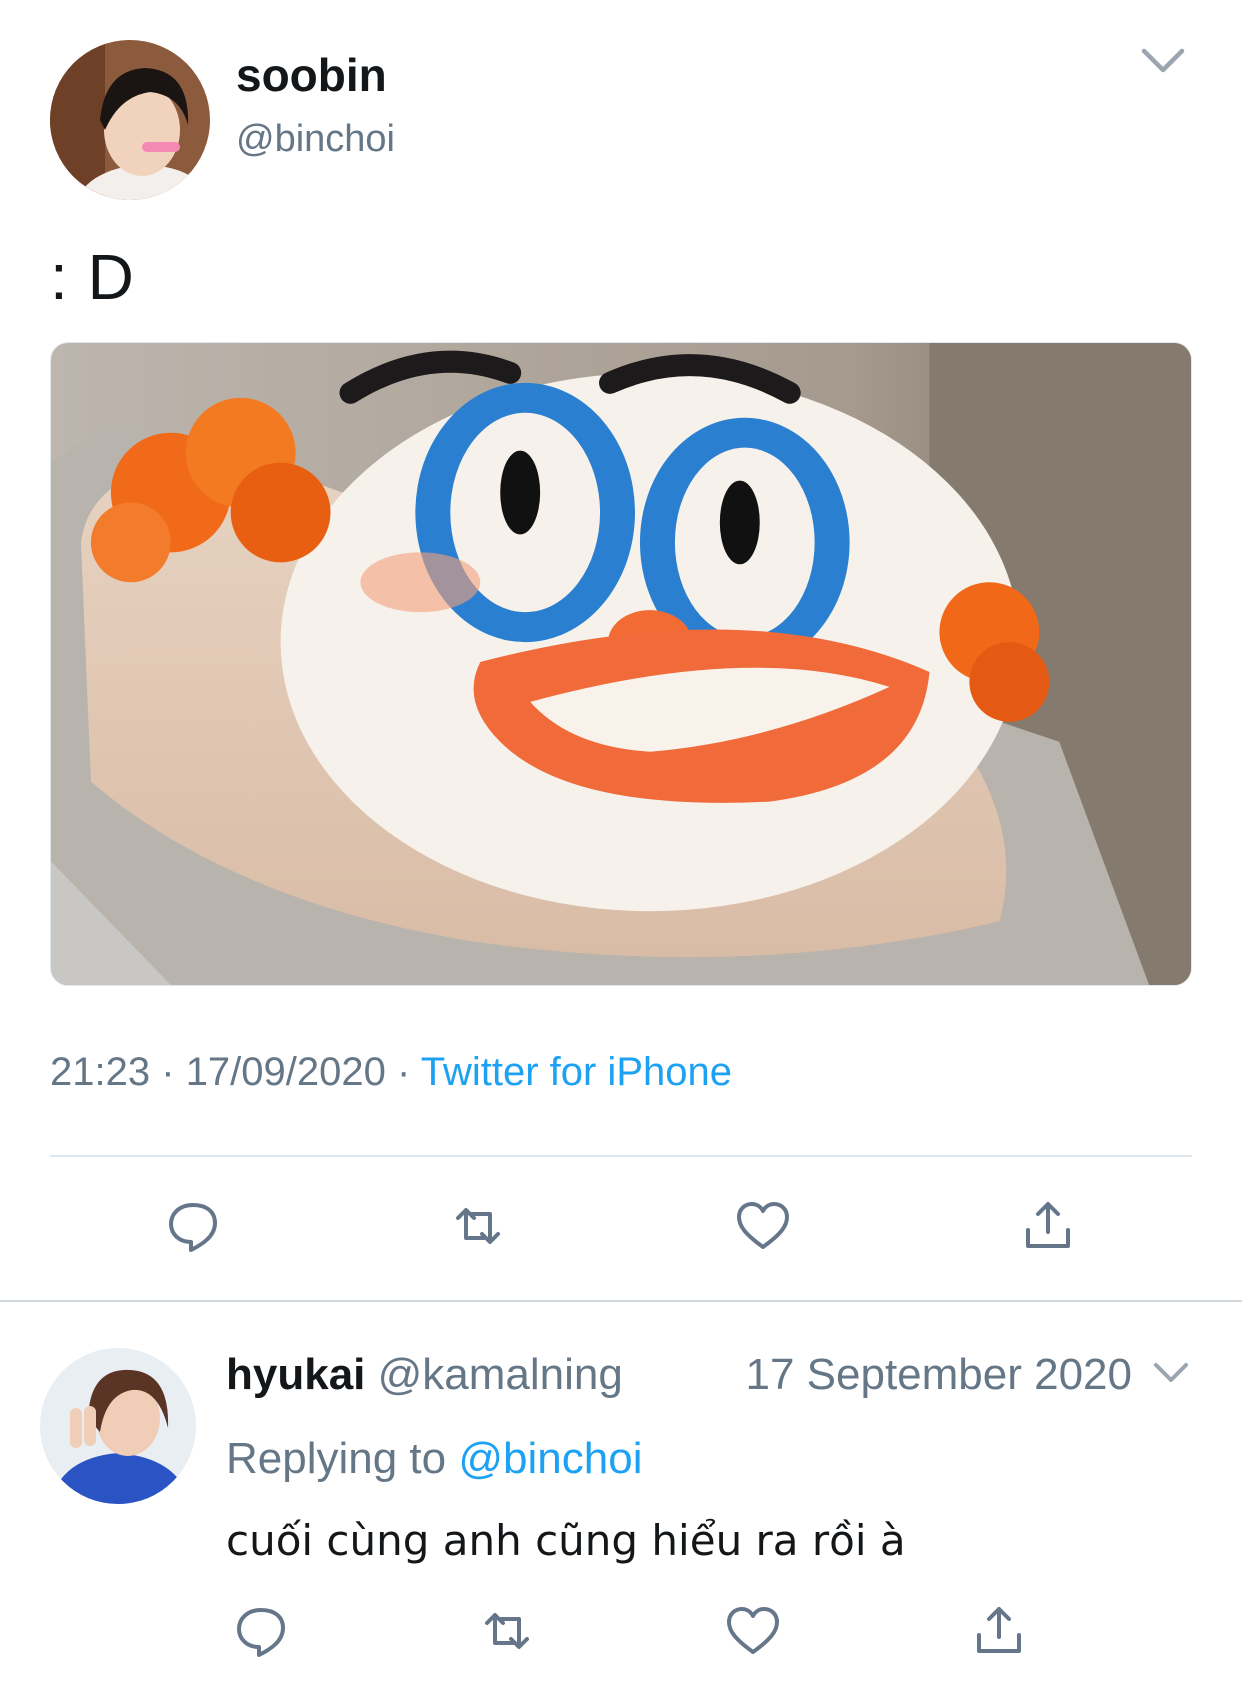 Image resolution: width=1242 pixels, height=1700 pixels. I want to click on author-avatar, so click(130, 120).